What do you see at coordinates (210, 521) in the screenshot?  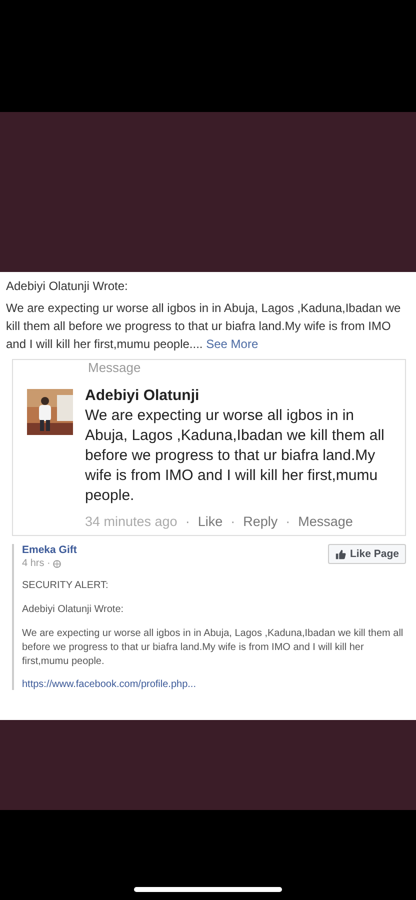 I see `action-link: Like` at bounding box center [210, 521].